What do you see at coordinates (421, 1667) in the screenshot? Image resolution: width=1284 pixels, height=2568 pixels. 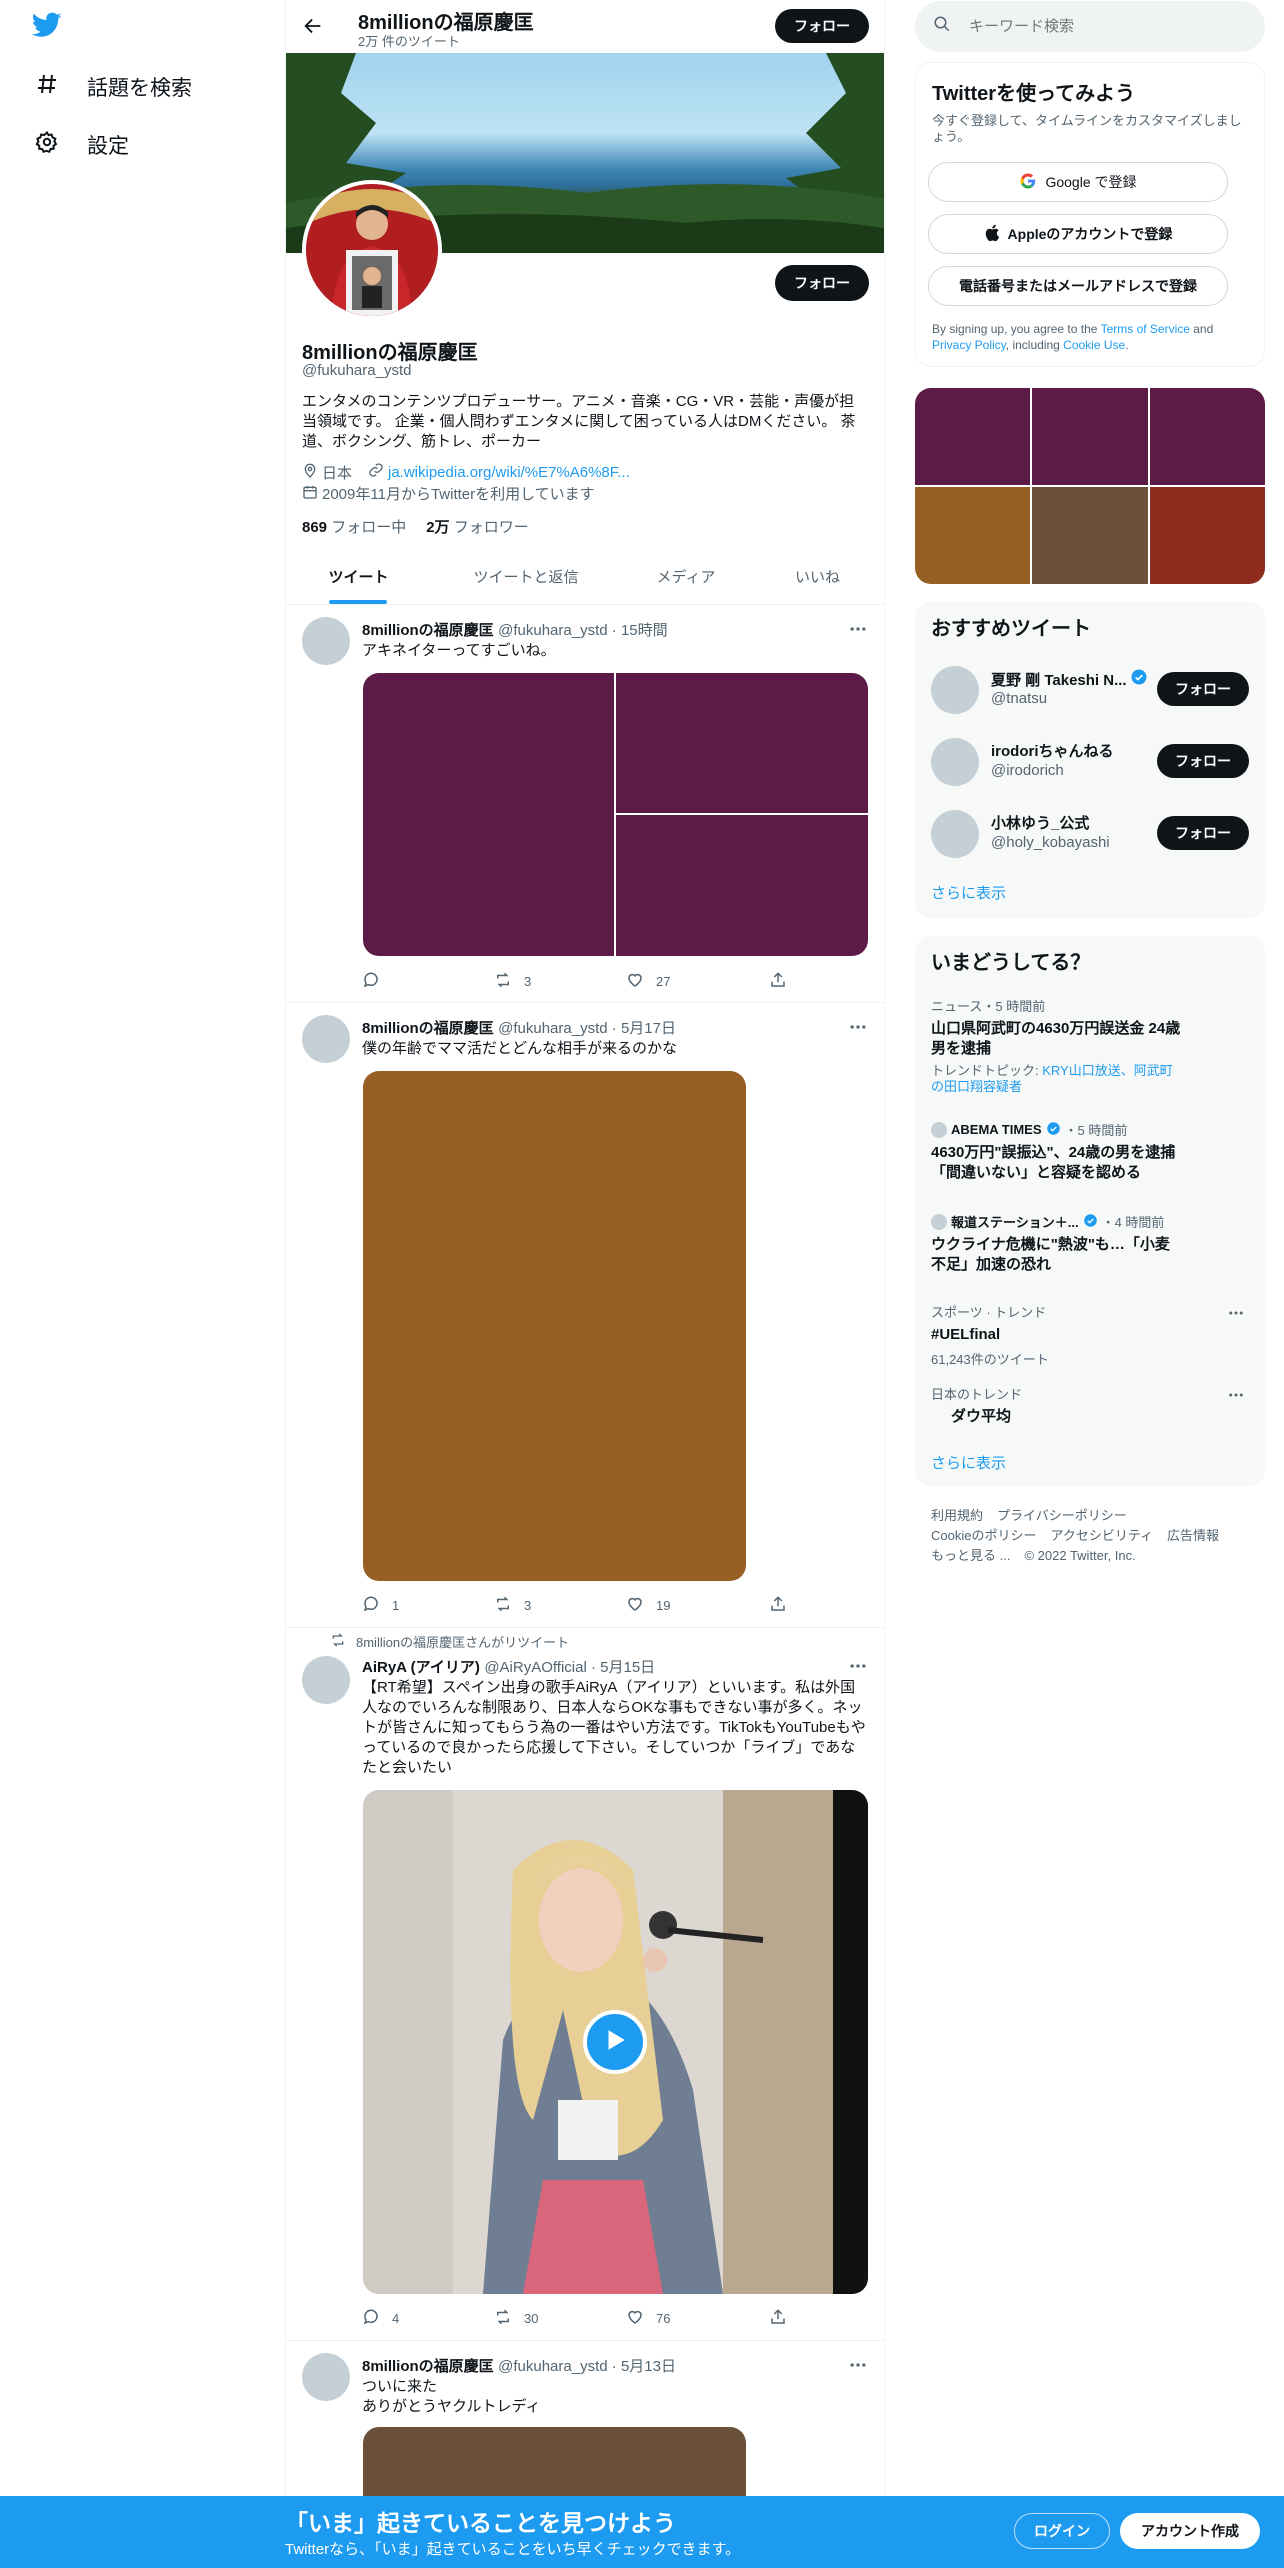 I see `tweet-author-name: AiRyA (アイリア)` at bounding box center [421, 1667].